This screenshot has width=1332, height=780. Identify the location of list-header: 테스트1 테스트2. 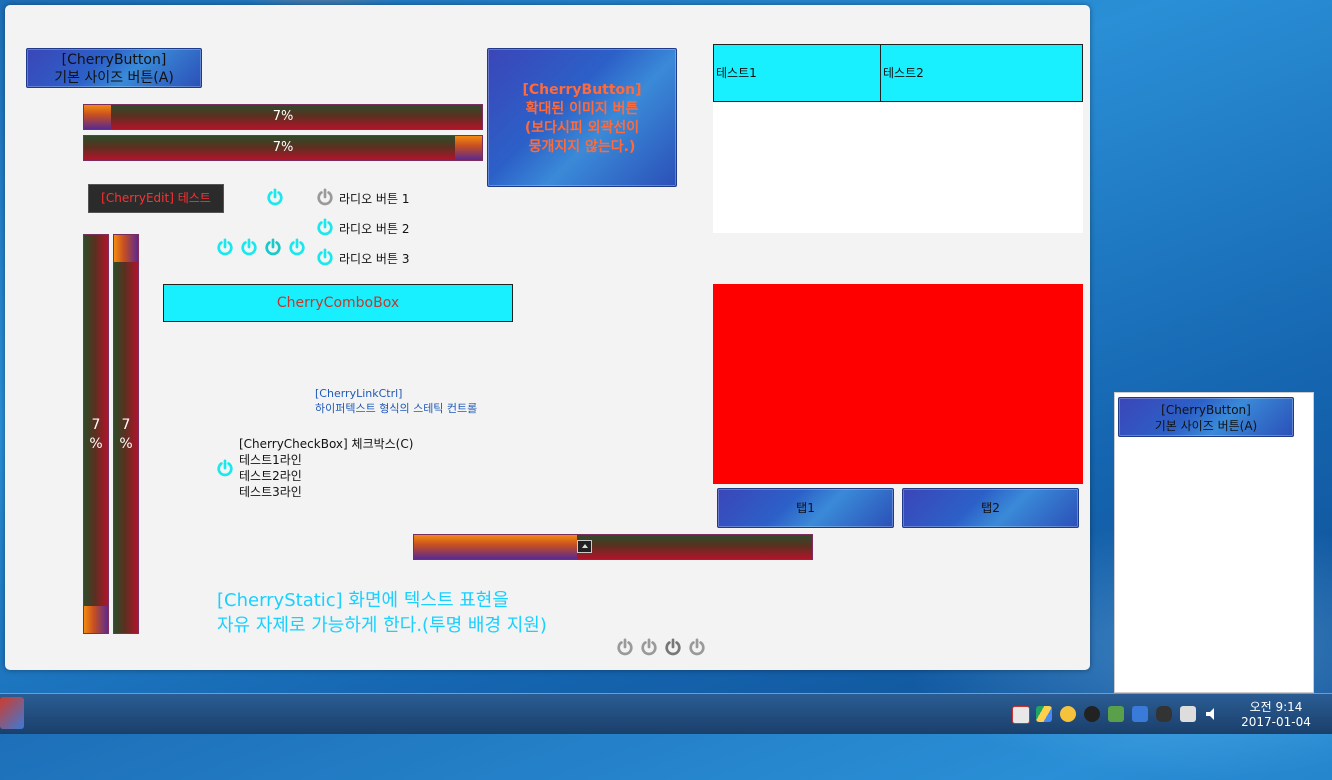
(898, 73).